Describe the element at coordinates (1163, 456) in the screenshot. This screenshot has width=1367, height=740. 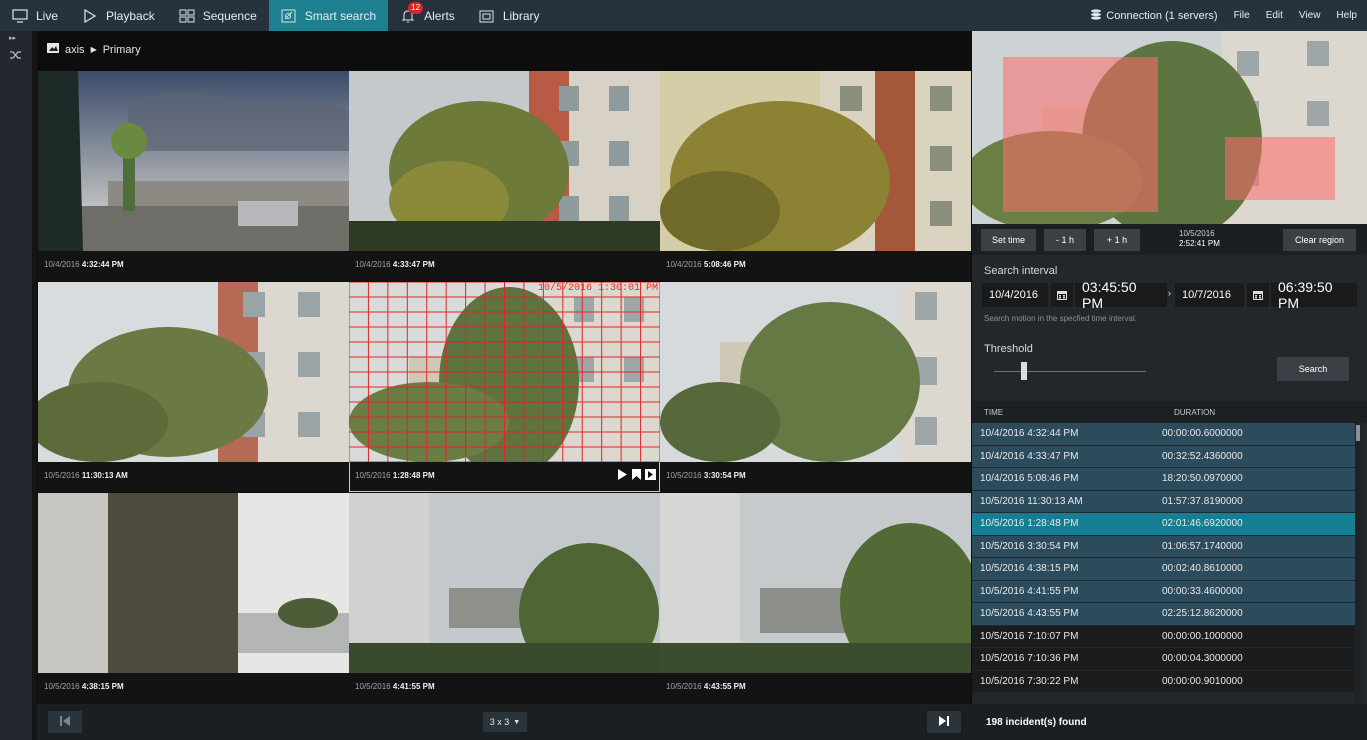
I see `result-row: 10/4/2016 4:33:47 PM 00:32:52.4360000` at that location.